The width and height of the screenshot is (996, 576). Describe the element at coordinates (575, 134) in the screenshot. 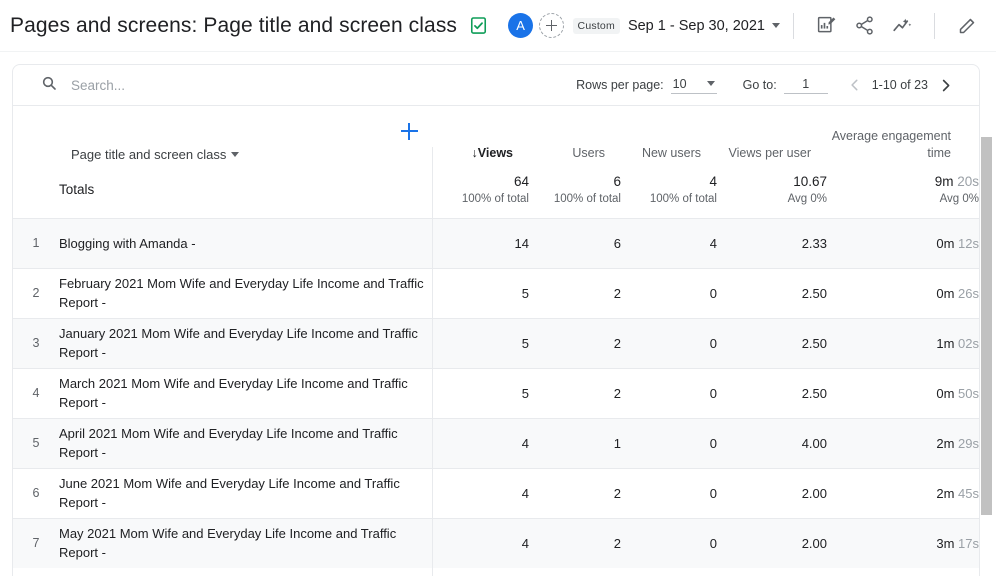

I see `column-header-users: Users` at that location.